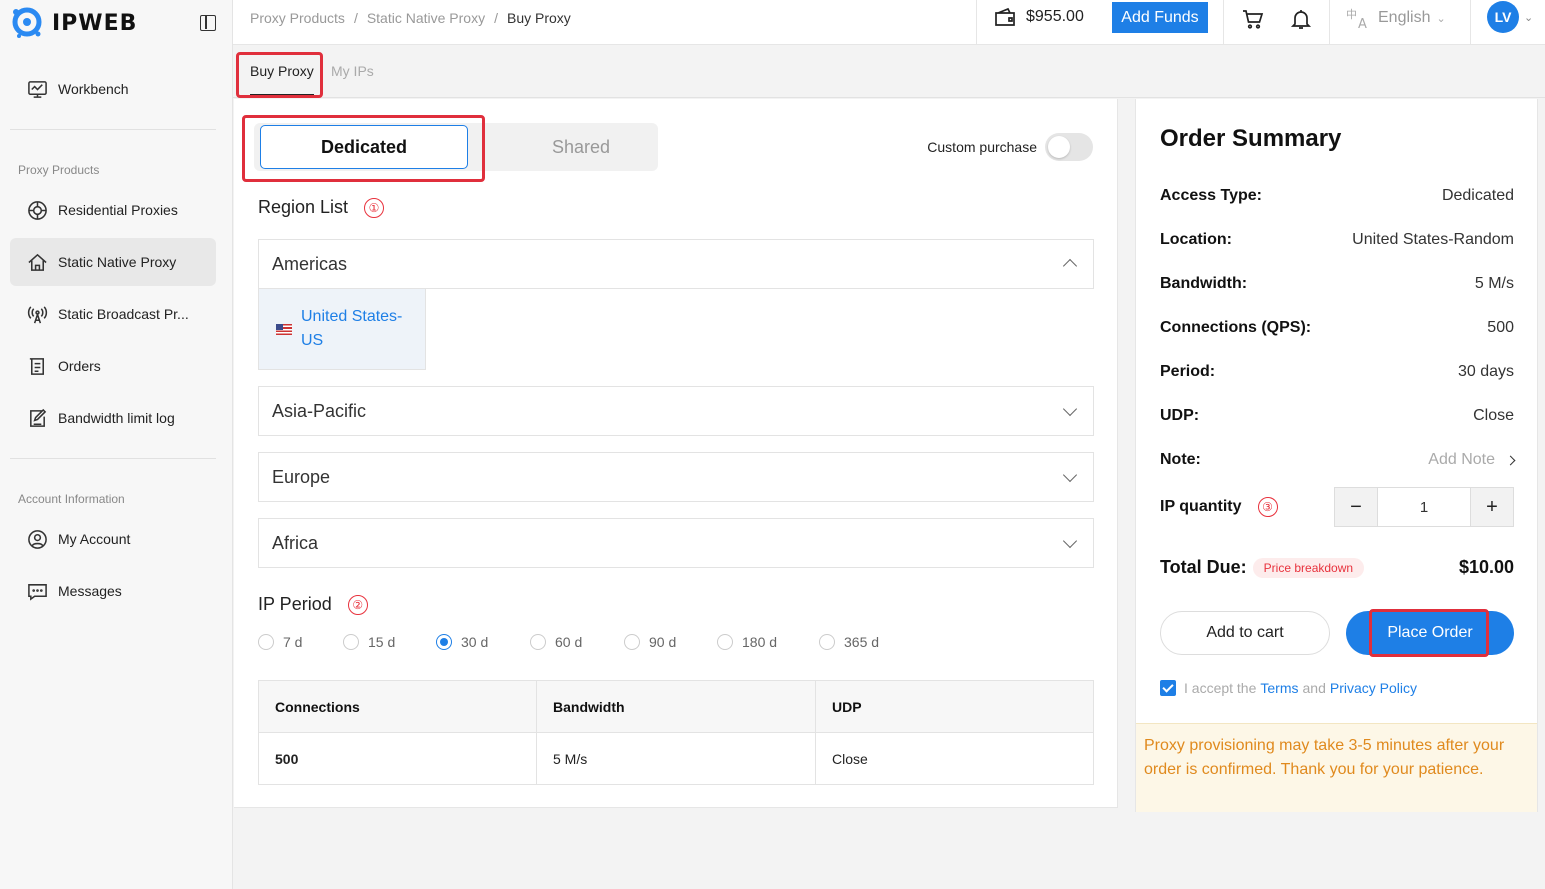 This screenshot has width=1545, height=889. I want to click on summary-key: Location:, so click(1196, 239).